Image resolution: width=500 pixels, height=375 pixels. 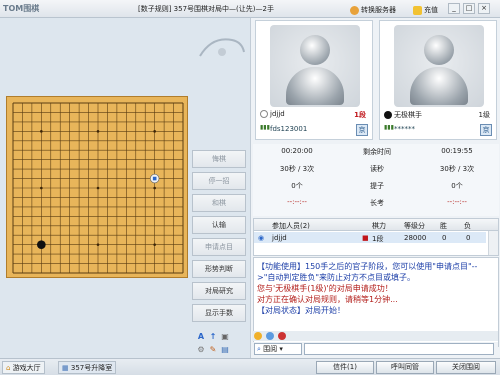 What do you see at coordinates (379, 226) in the screenshot?
I see `header-rank: 棋力` at bounding box center [379, 226].